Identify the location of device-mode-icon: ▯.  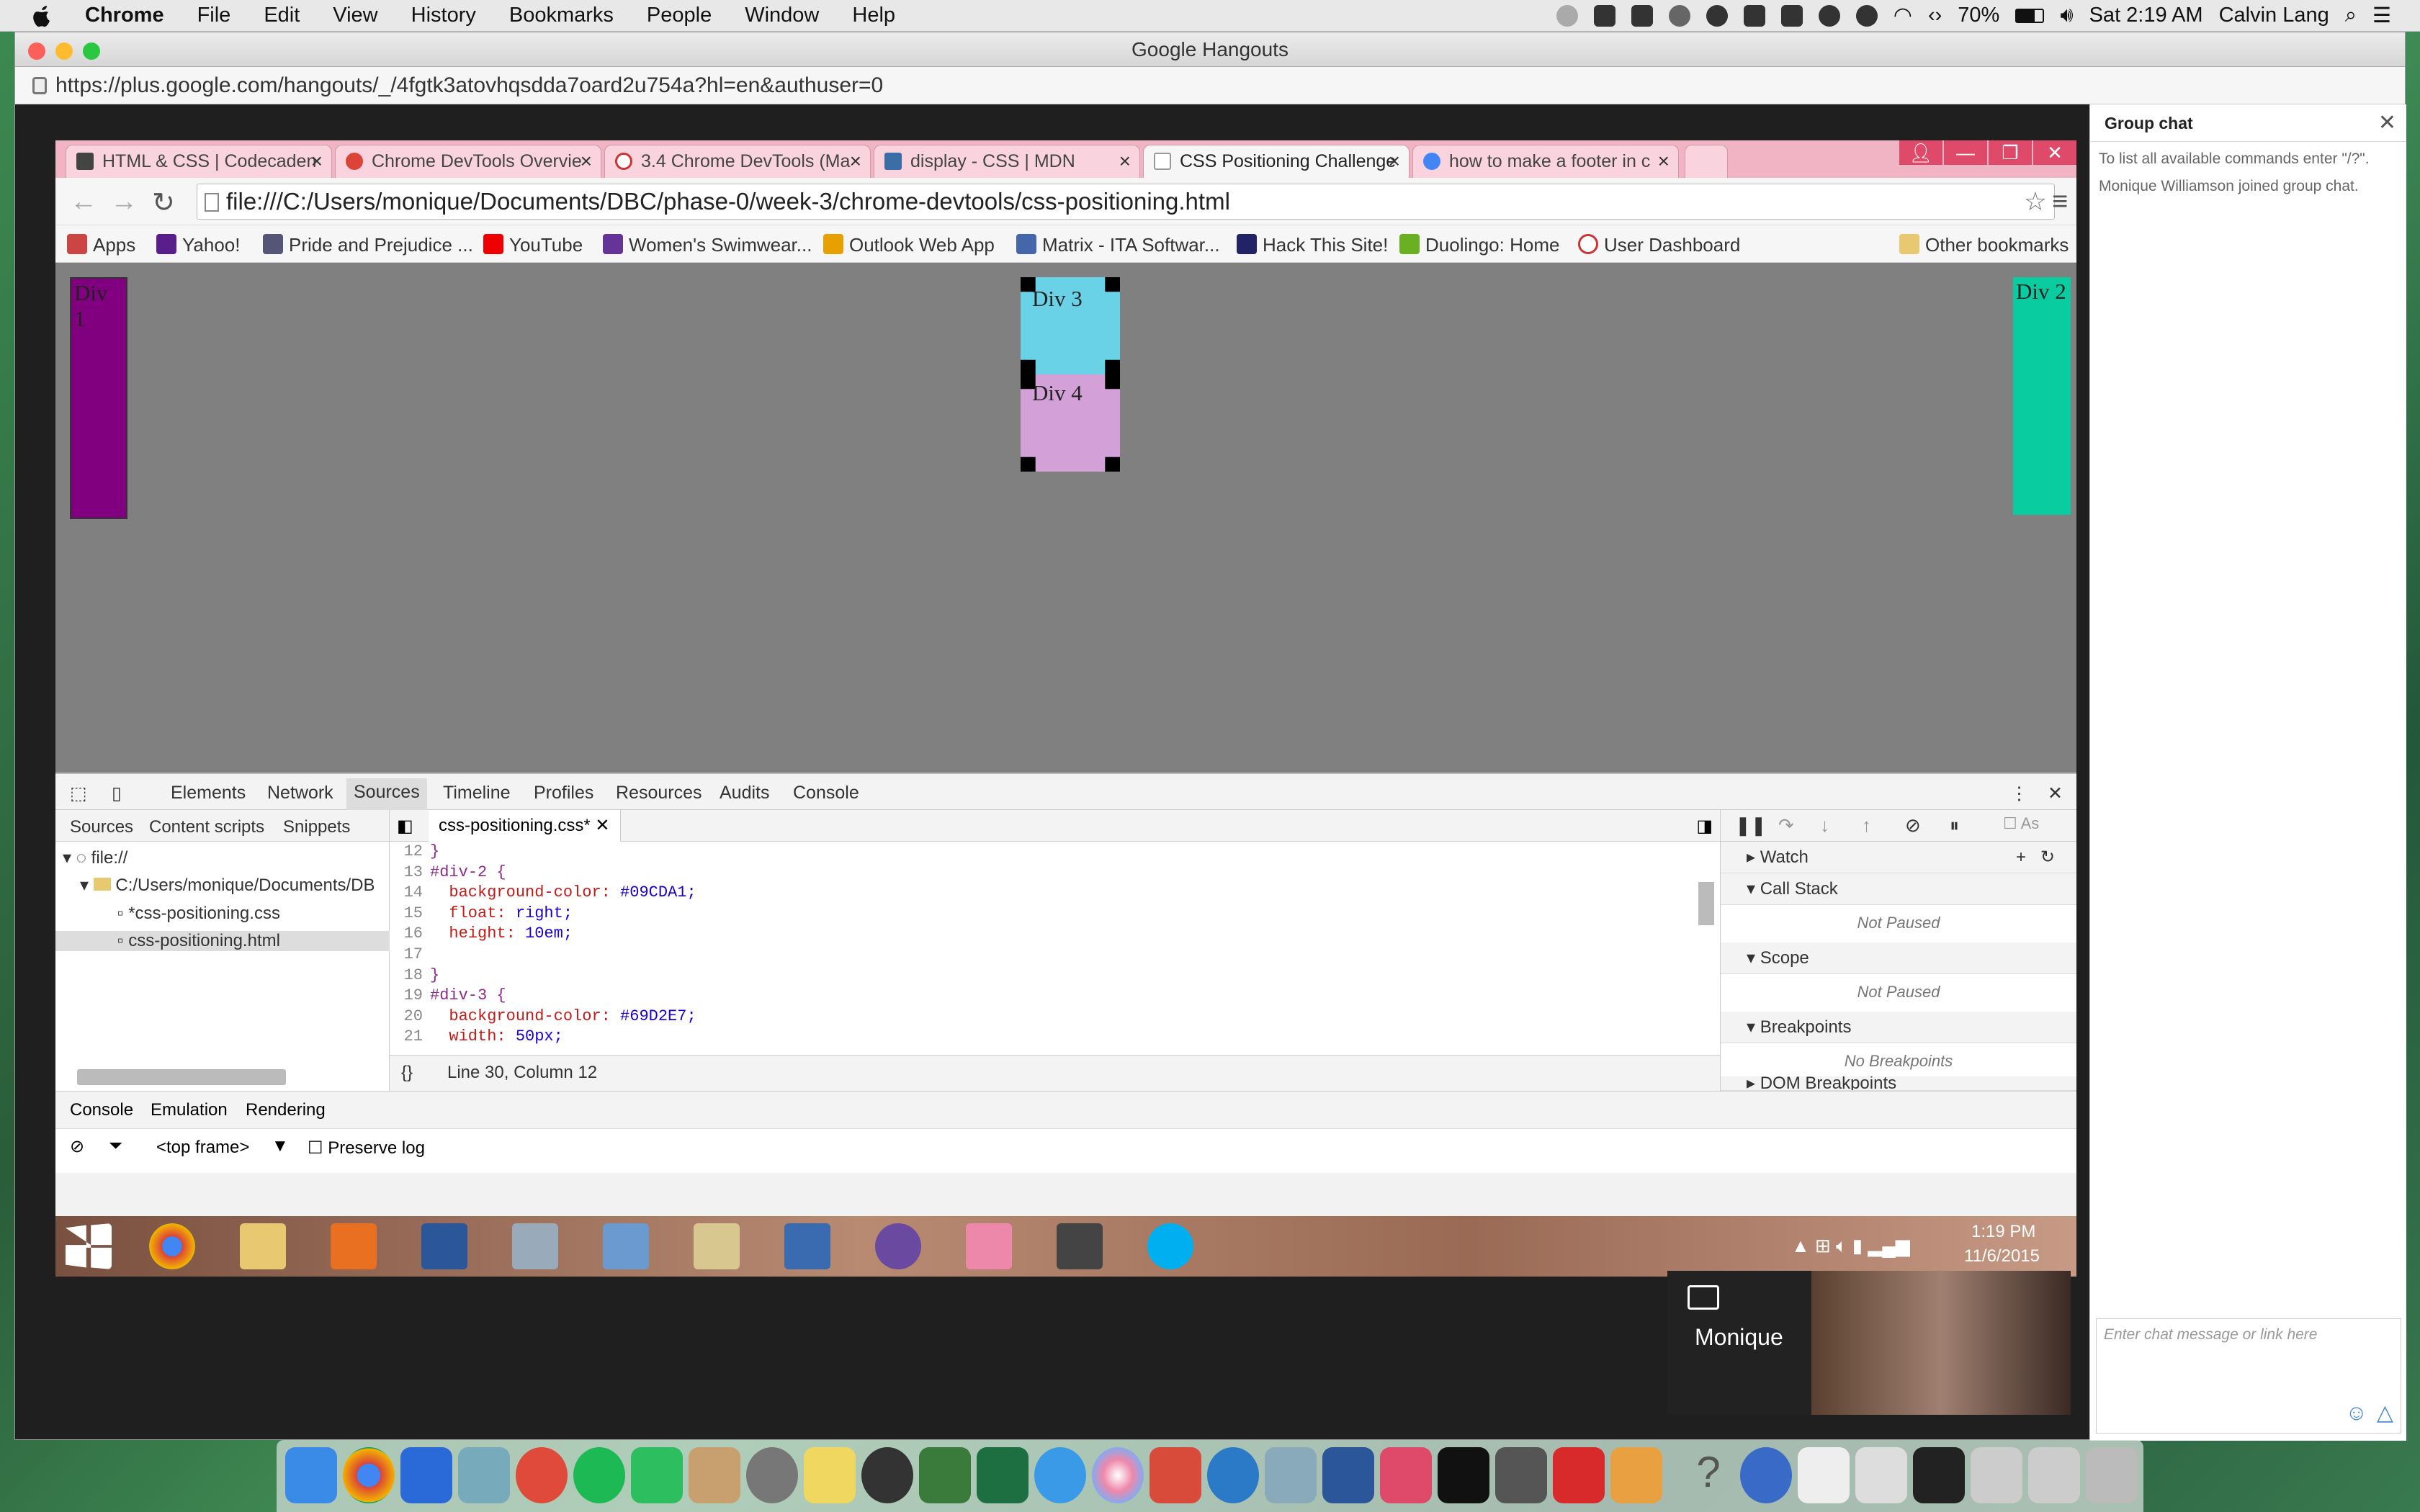
(117, 793).